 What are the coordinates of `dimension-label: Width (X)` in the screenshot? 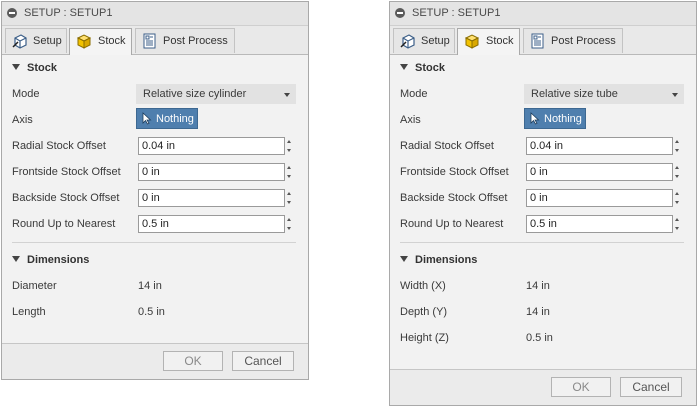 It's located at (423, 286).